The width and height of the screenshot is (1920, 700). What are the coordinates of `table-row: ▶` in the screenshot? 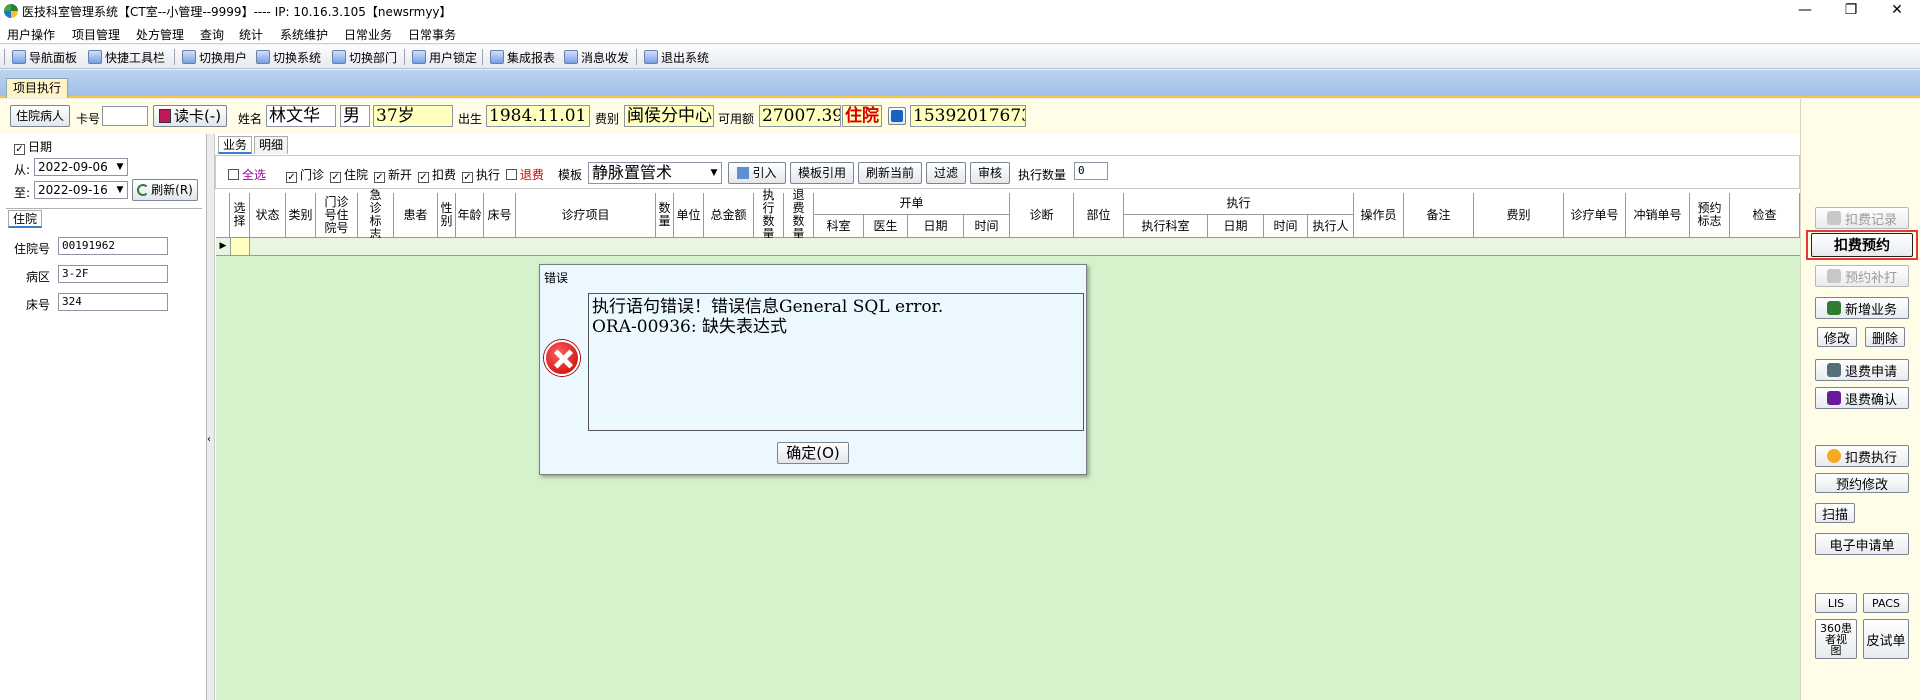 It's located at (1008, 247).